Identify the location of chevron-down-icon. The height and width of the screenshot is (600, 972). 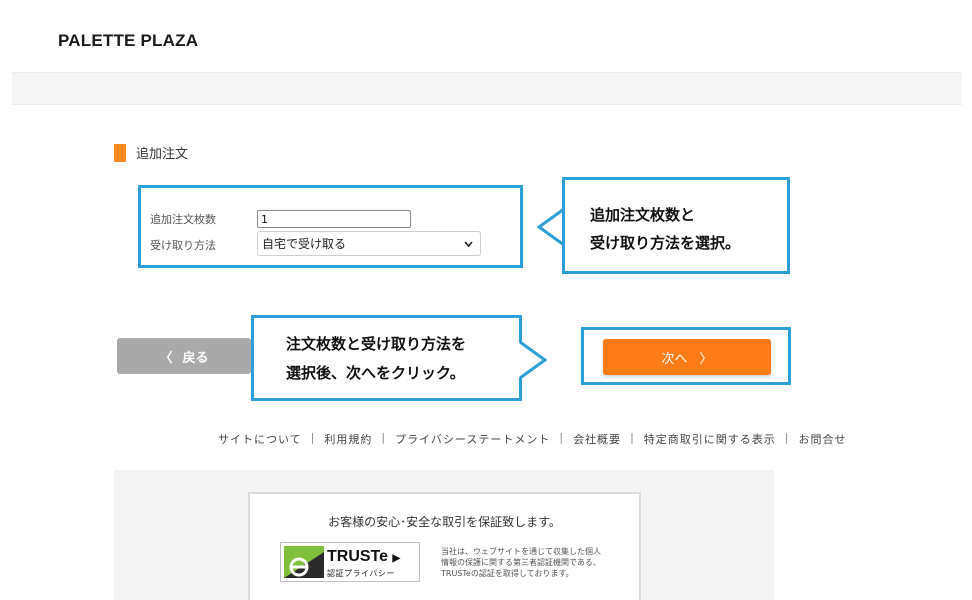
(468, 244).